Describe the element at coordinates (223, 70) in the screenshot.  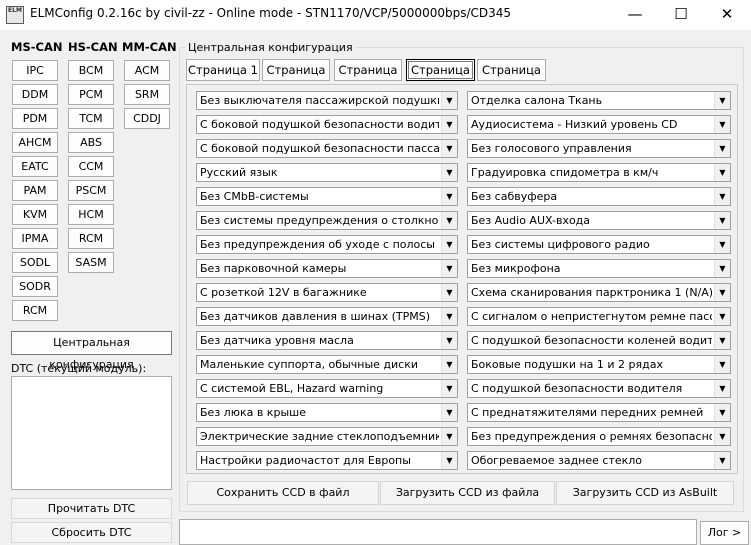
I see `tab-page-1: Страница 1` at that location.